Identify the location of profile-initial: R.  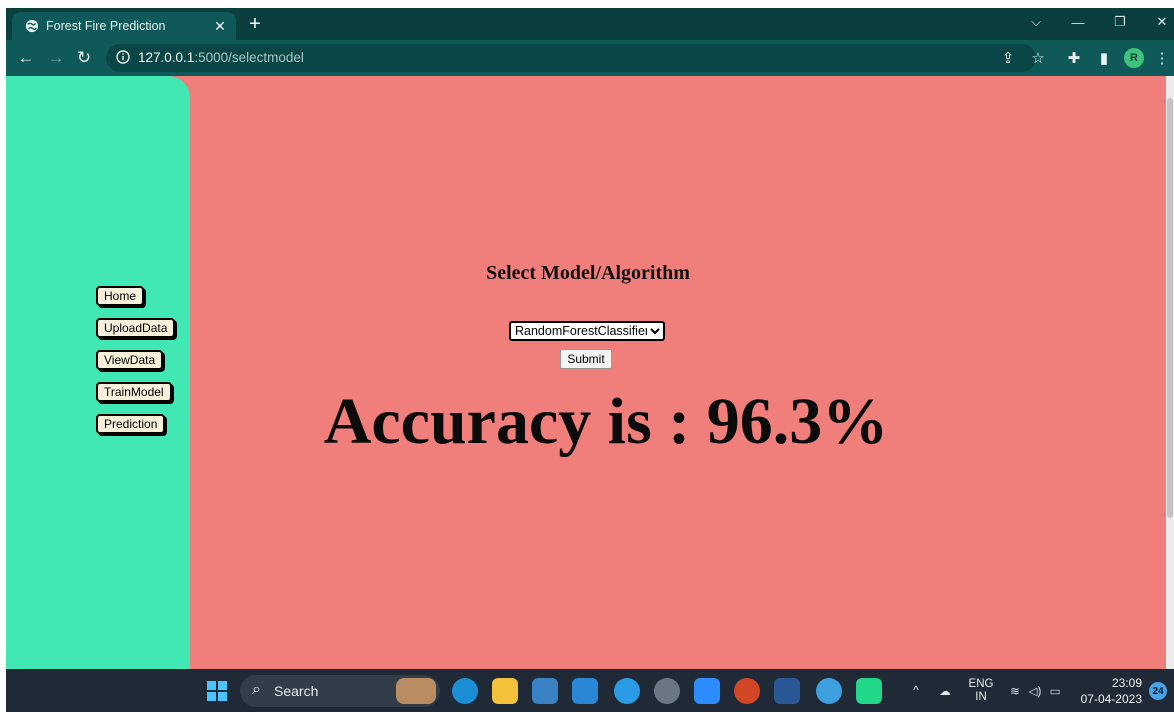
(1134, 58).